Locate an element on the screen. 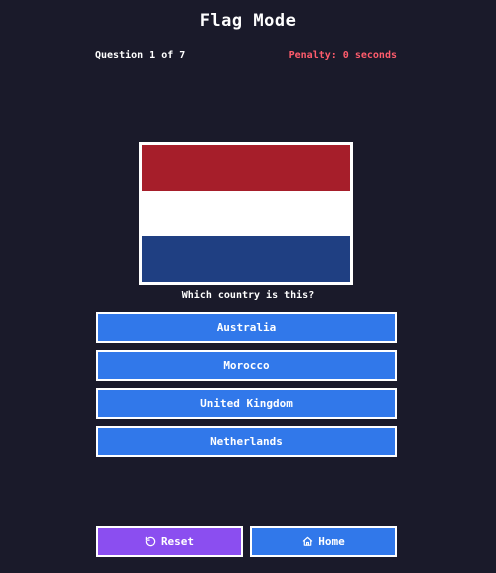 The height and width of the screenshot is (573, 496). flag-stripe-bottom is located at coordinates (246, 259).